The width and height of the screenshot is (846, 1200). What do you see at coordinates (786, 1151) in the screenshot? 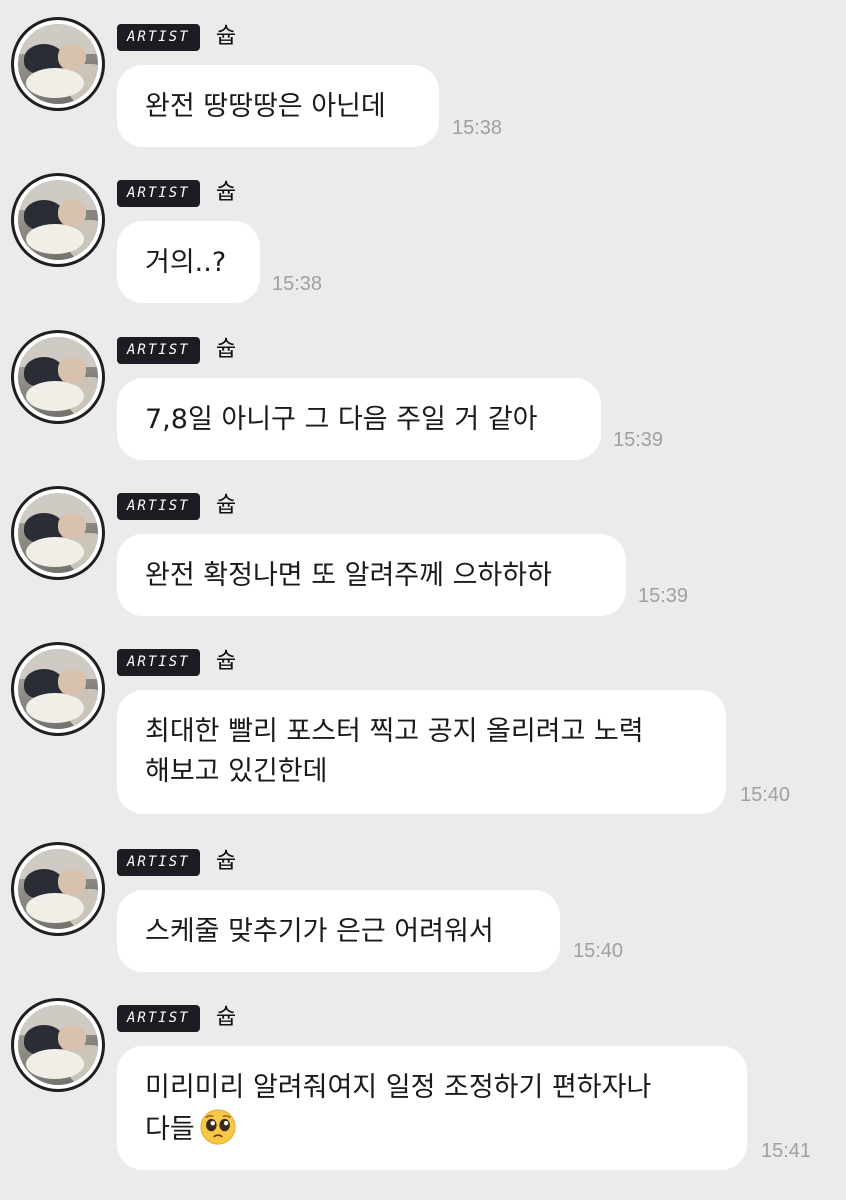
I see `message-timestamp: 15:41` at bounding box center [786, 1151].